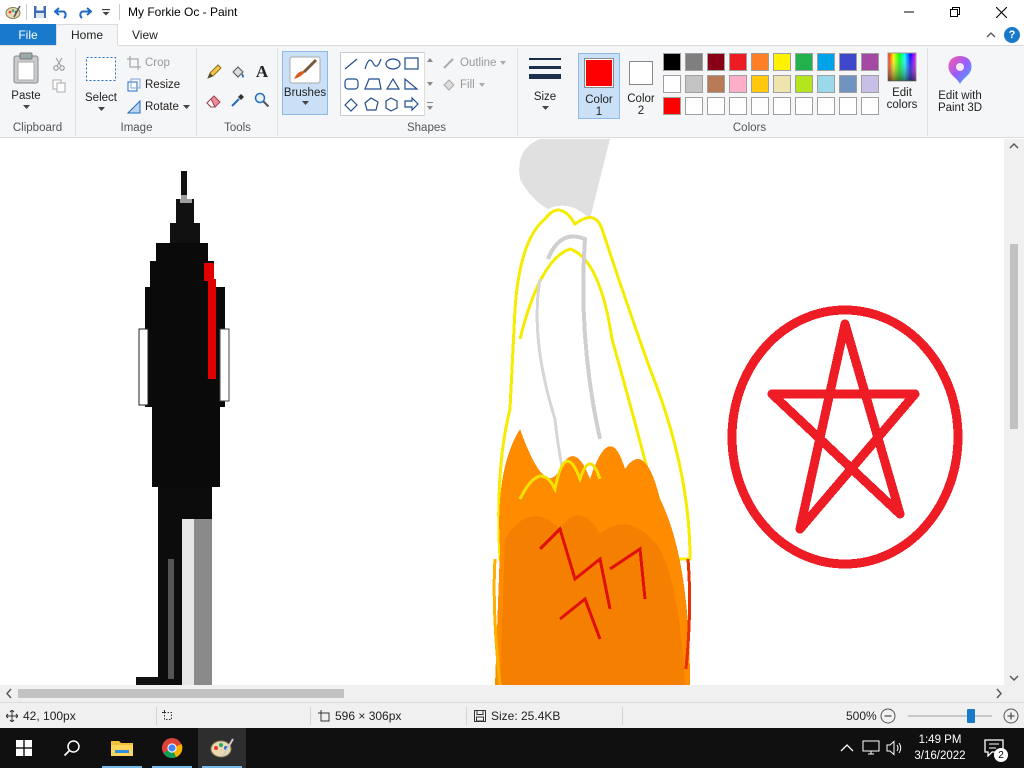 The width and height of the screenshot is (1024, 768). Describe the element at coordinates (512, 715) in the screenshot. I see `status-bar: 42, 100px 596 × 306px Size: 25.4KB 500%` at that location.